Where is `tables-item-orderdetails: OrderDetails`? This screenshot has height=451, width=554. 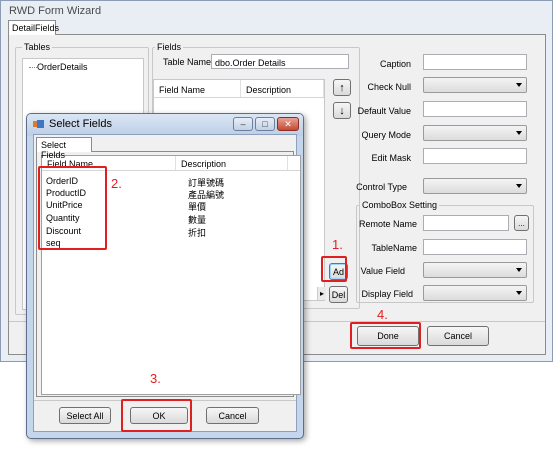
tables-item-orderdetails: OrderDetails is located at coordinates (62, 67).